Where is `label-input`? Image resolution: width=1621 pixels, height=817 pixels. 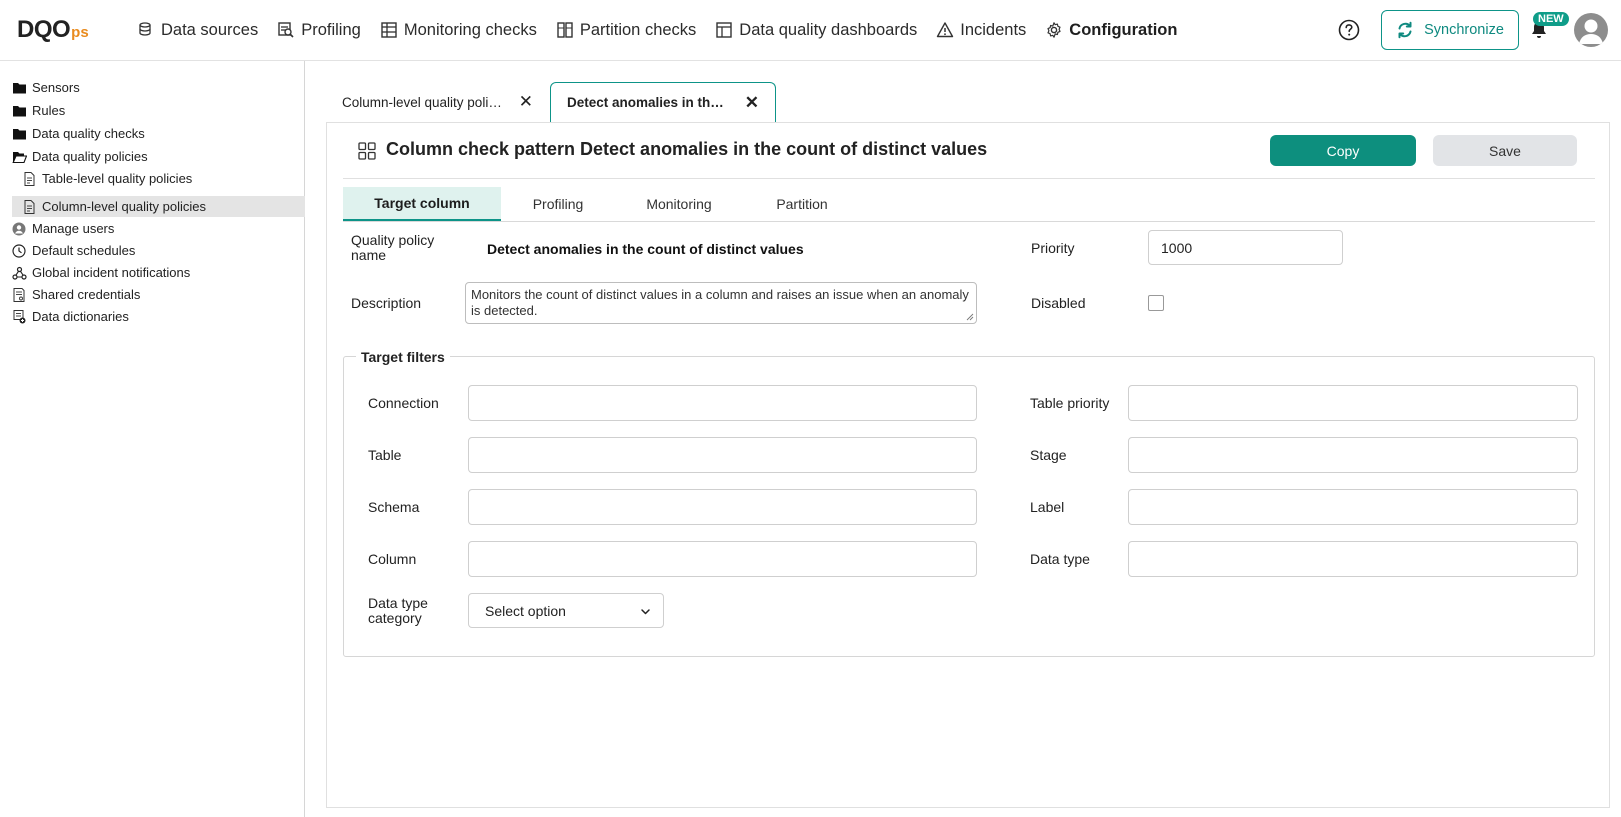
label-input is located at coordinates (1353, 507).